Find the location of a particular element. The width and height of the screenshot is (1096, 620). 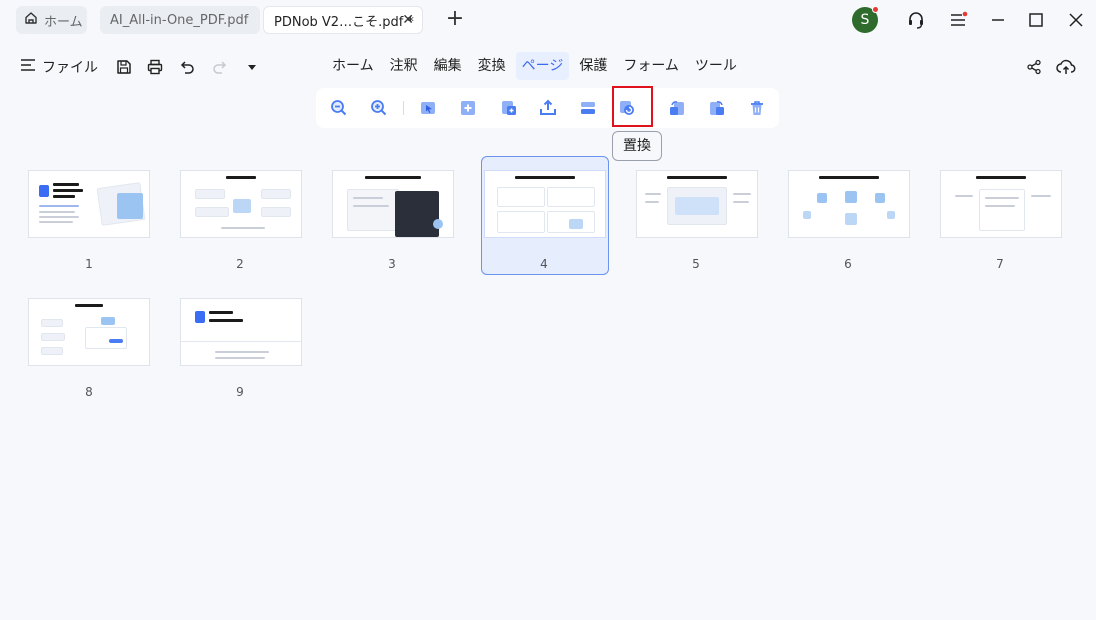

tab-home-label: ホーム is located at coordinates (63, 22).